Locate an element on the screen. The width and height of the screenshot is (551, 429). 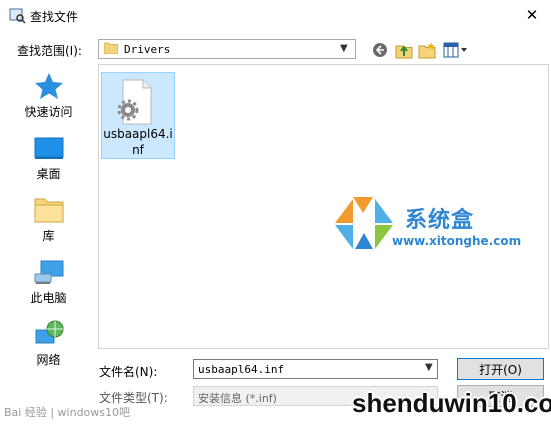
filename-value: usbaapl64.inf is located at coordinates (241, 369).